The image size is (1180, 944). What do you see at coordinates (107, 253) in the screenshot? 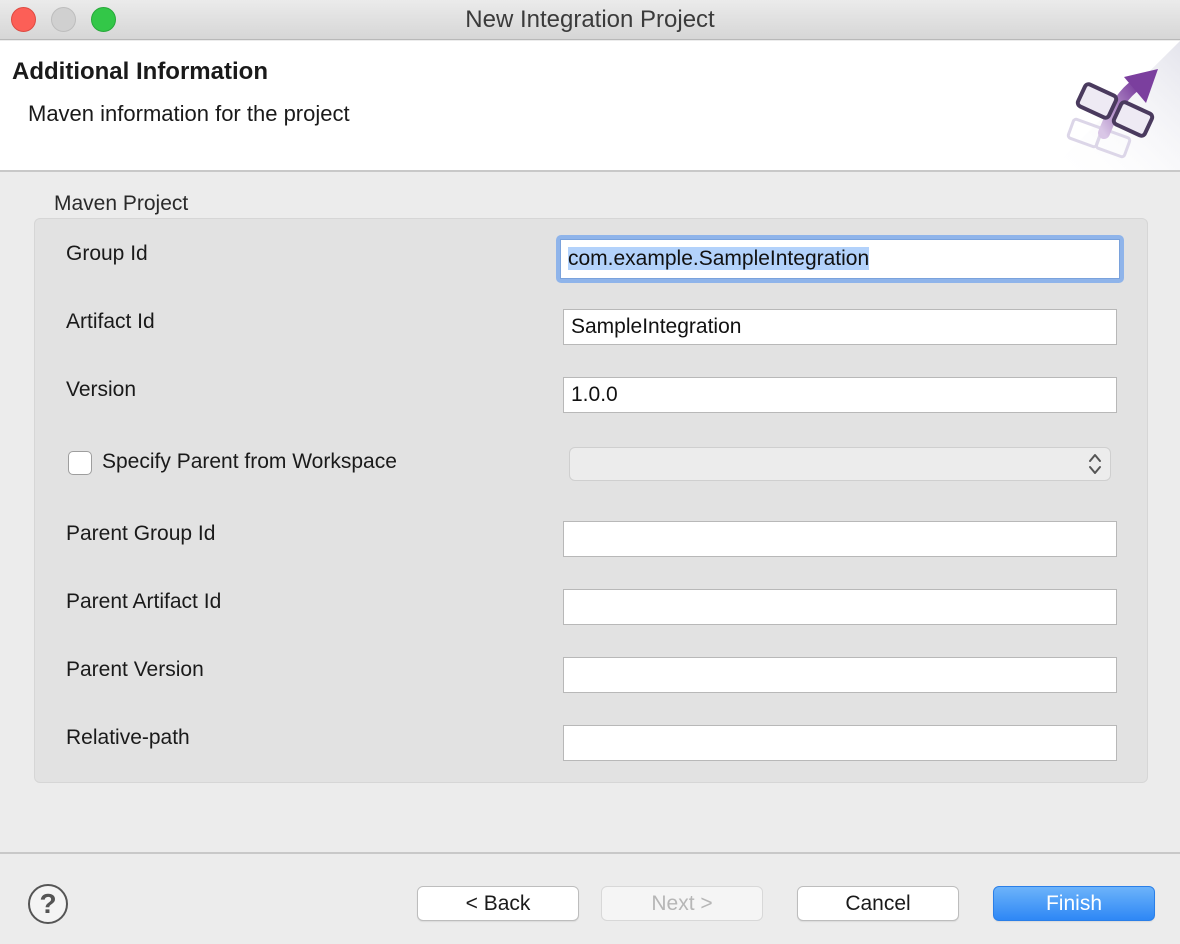
I see `group-id-label: Group Id` at bounding box center [107, 253].